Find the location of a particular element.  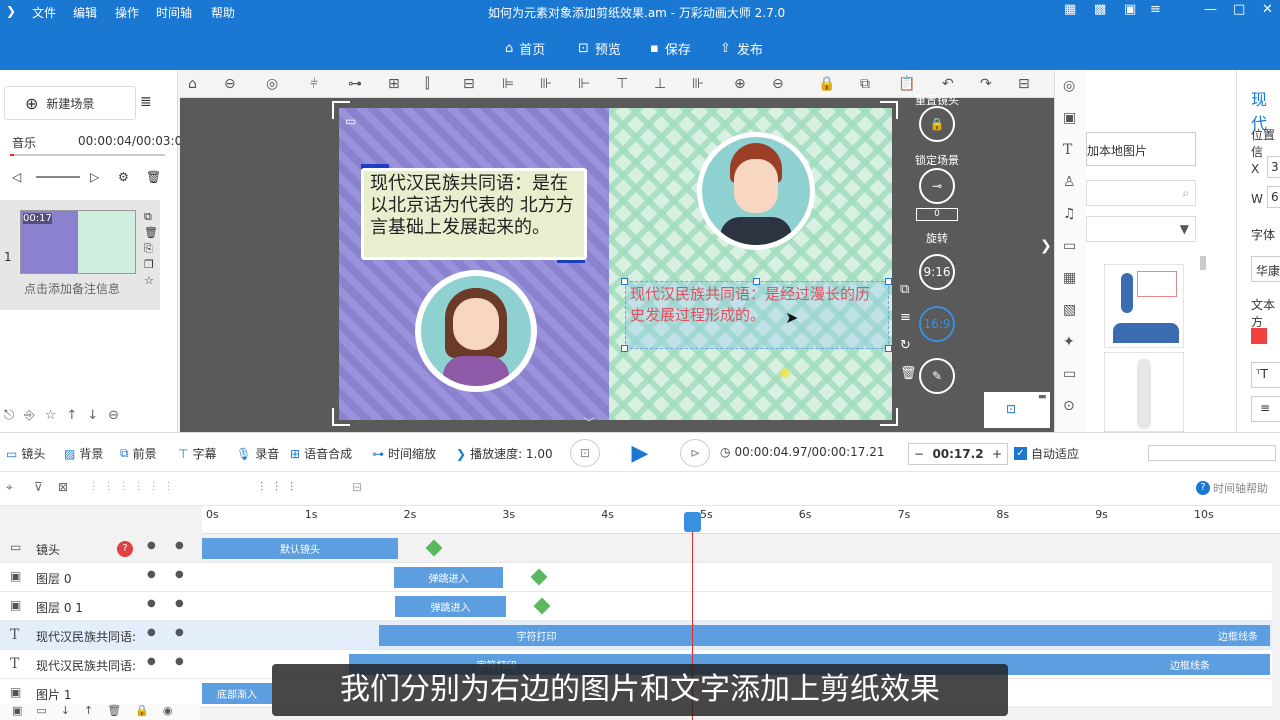

playback-speed: ❯ 播放速度: 1.00 is located at coordinates (504, 453).